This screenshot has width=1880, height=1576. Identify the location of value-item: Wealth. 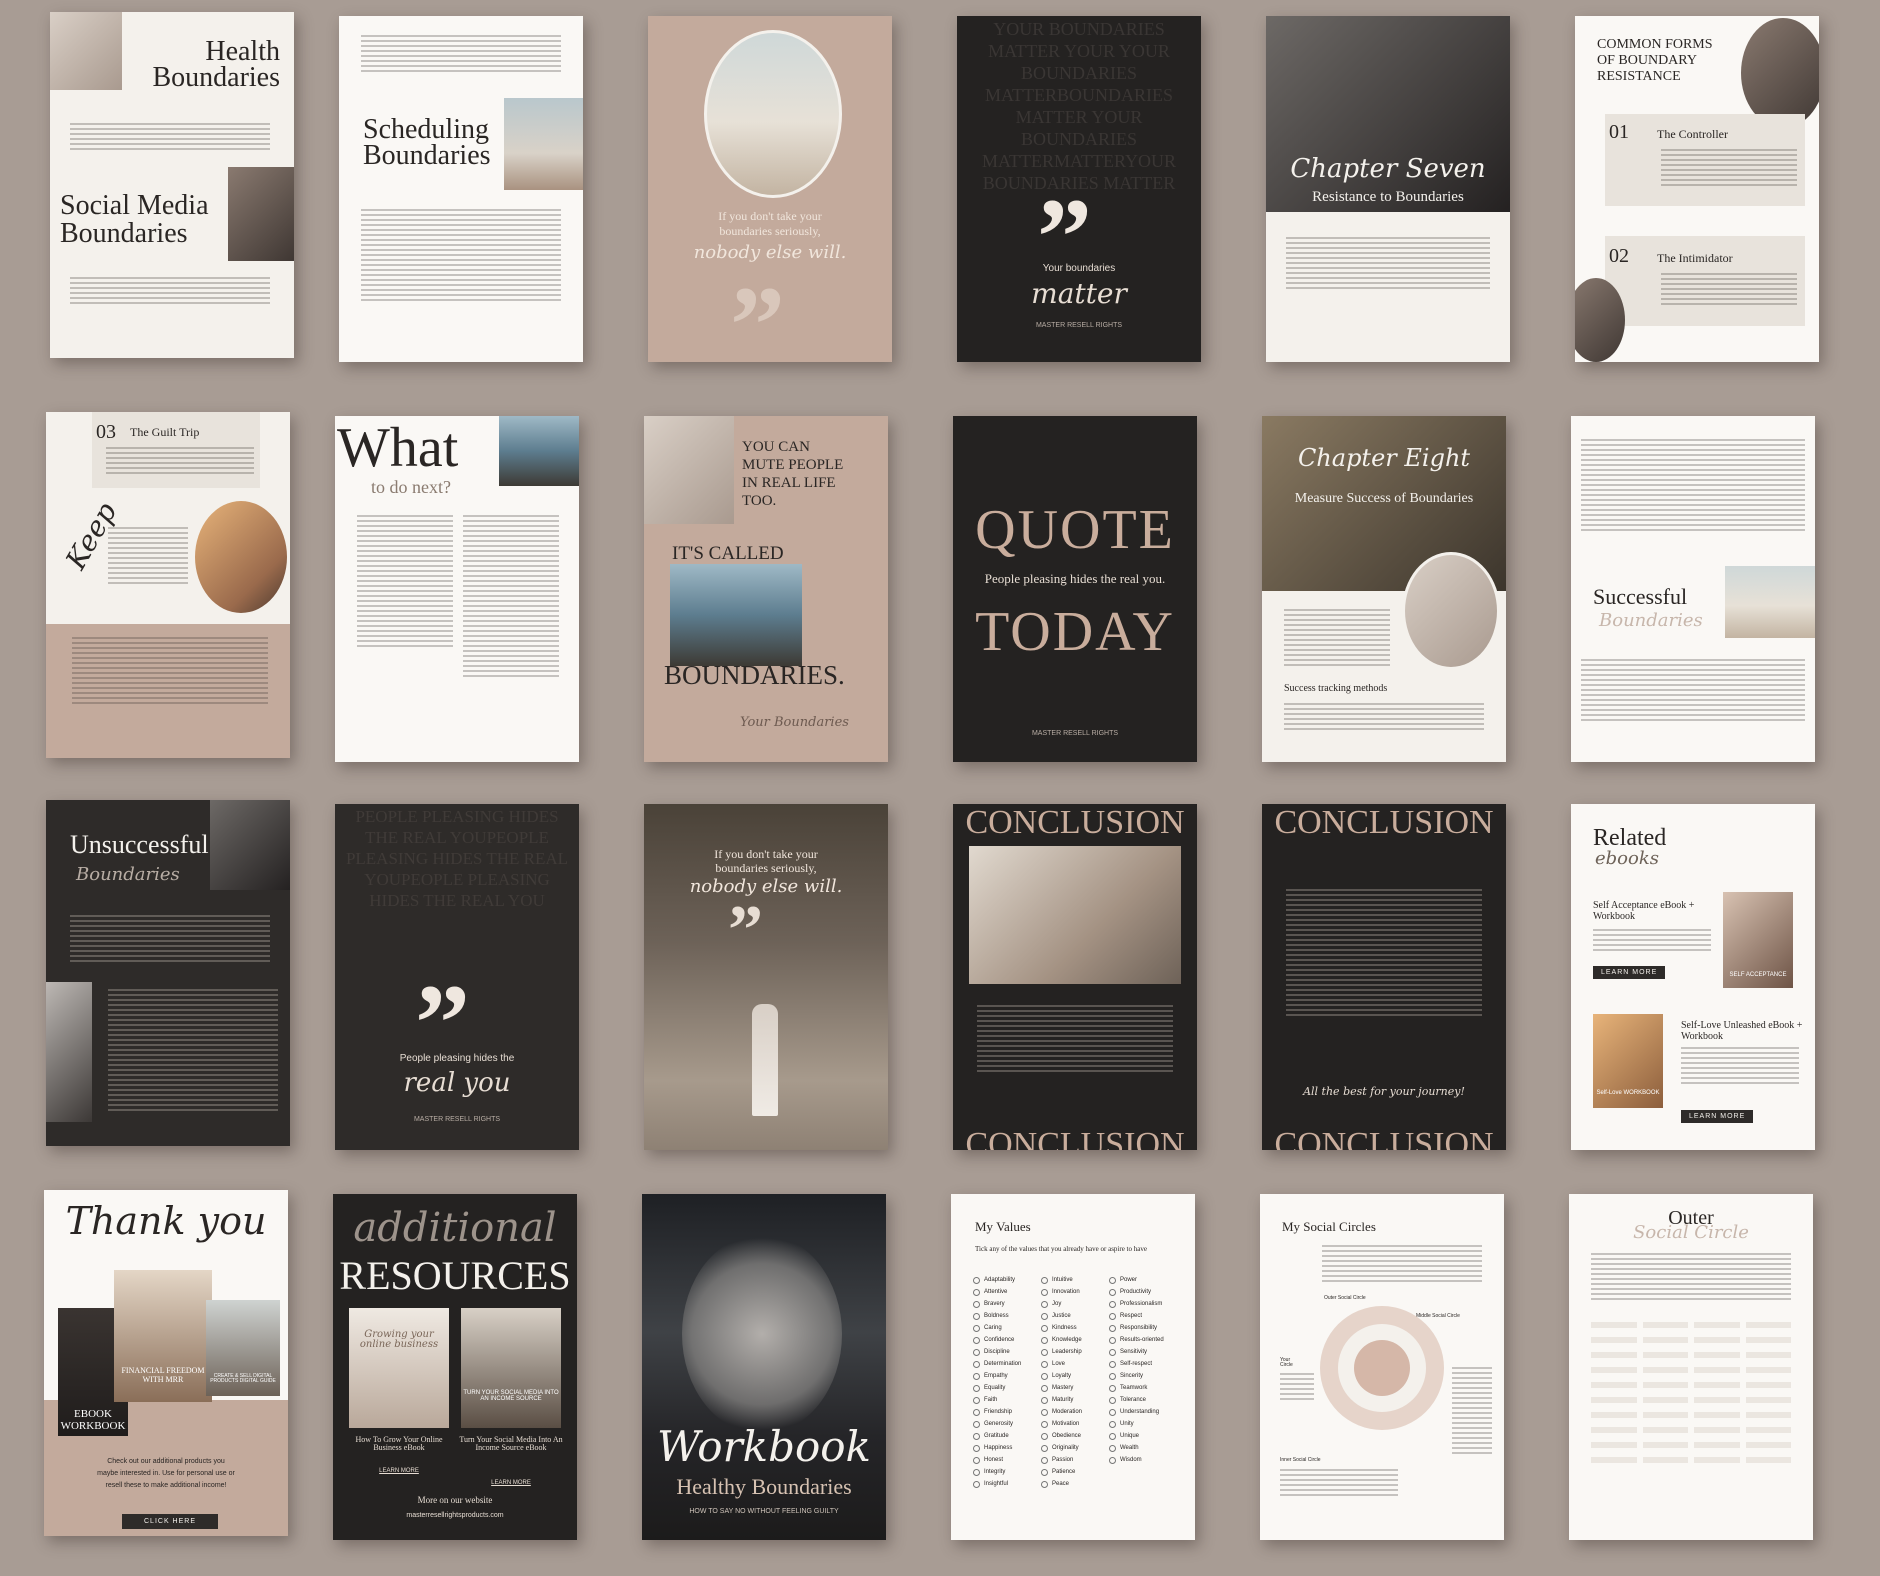
(1149, 1448).